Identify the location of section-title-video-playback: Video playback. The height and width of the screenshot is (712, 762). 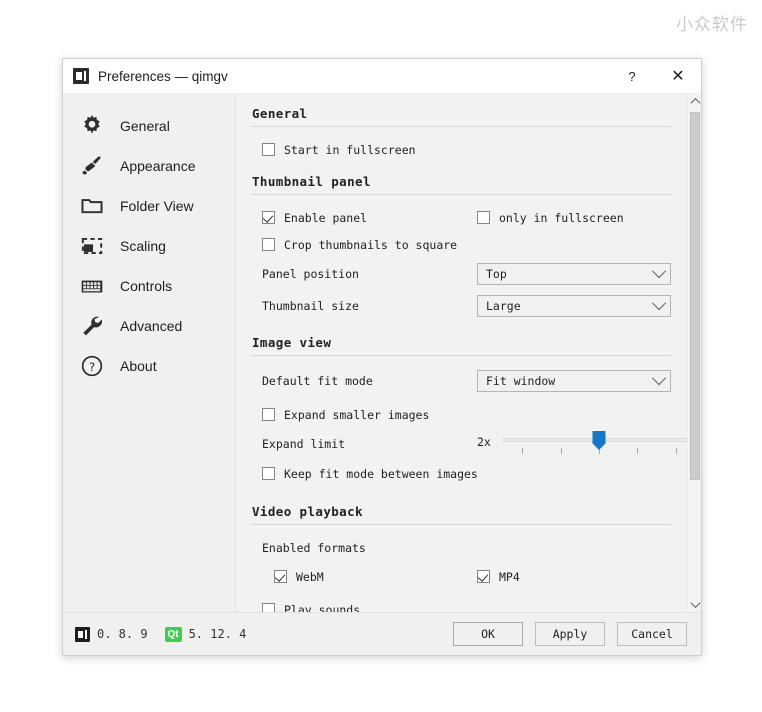
(307, 511).